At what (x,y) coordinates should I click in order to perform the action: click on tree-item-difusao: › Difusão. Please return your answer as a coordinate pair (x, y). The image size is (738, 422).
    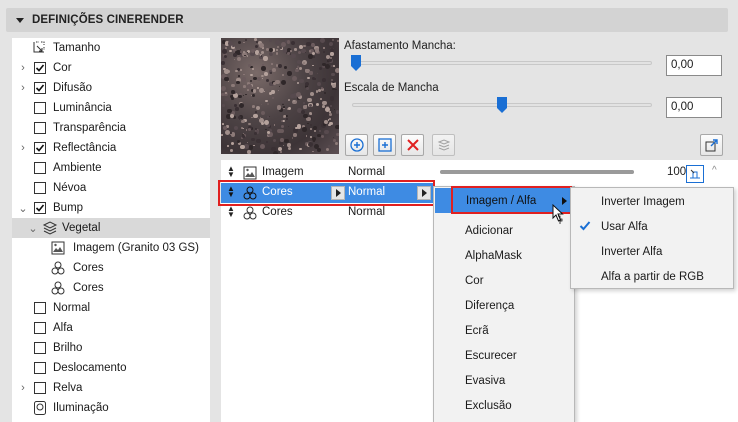
    Looking at the image, I should click on (111, 88).